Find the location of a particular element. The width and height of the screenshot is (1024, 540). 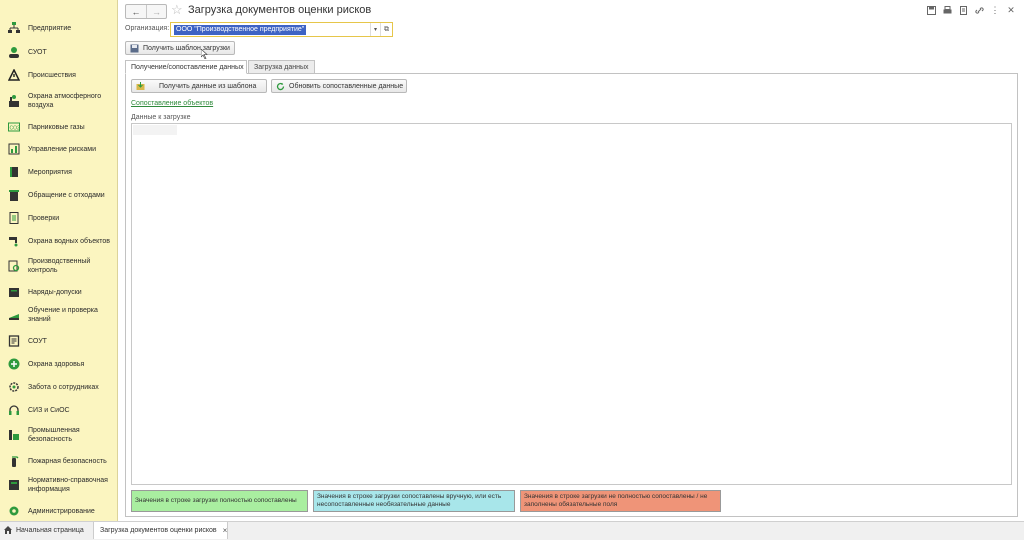

navigation-buttons: ← → is located at coordinates (146, 11).